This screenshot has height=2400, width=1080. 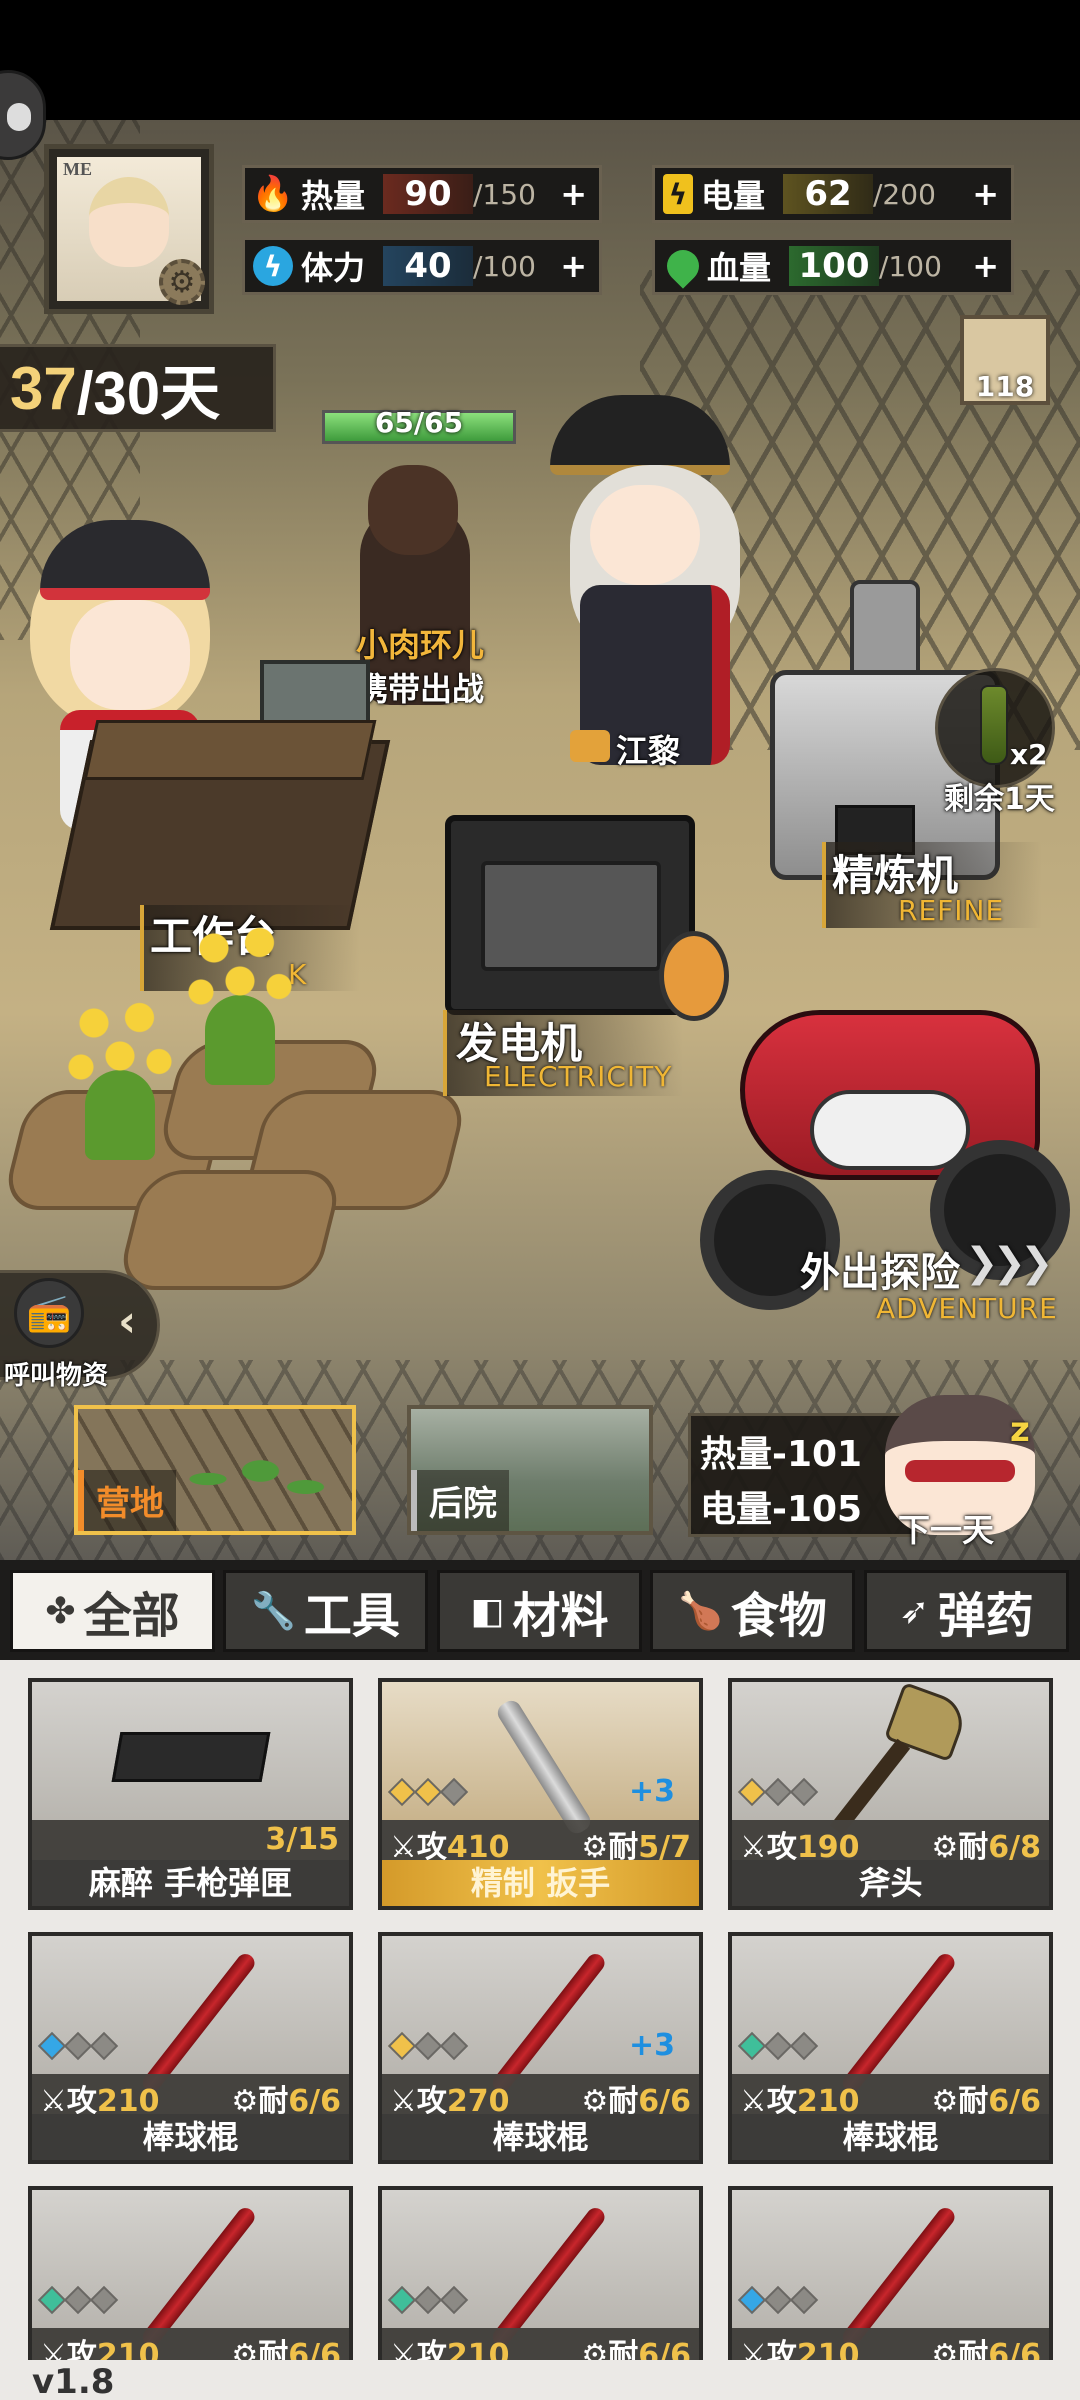 I want to click on companion-character, so click(x=650, y=580).